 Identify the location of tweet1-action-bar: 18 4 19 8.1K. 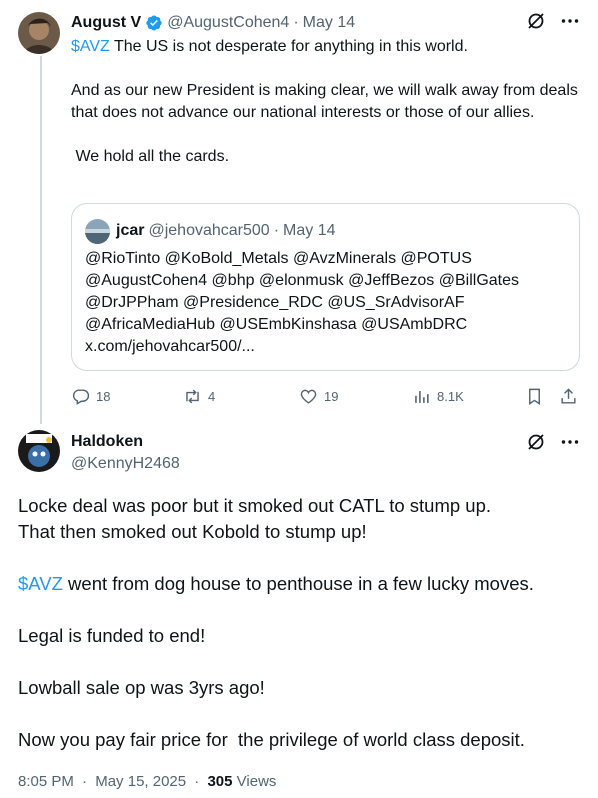
(326, 396).